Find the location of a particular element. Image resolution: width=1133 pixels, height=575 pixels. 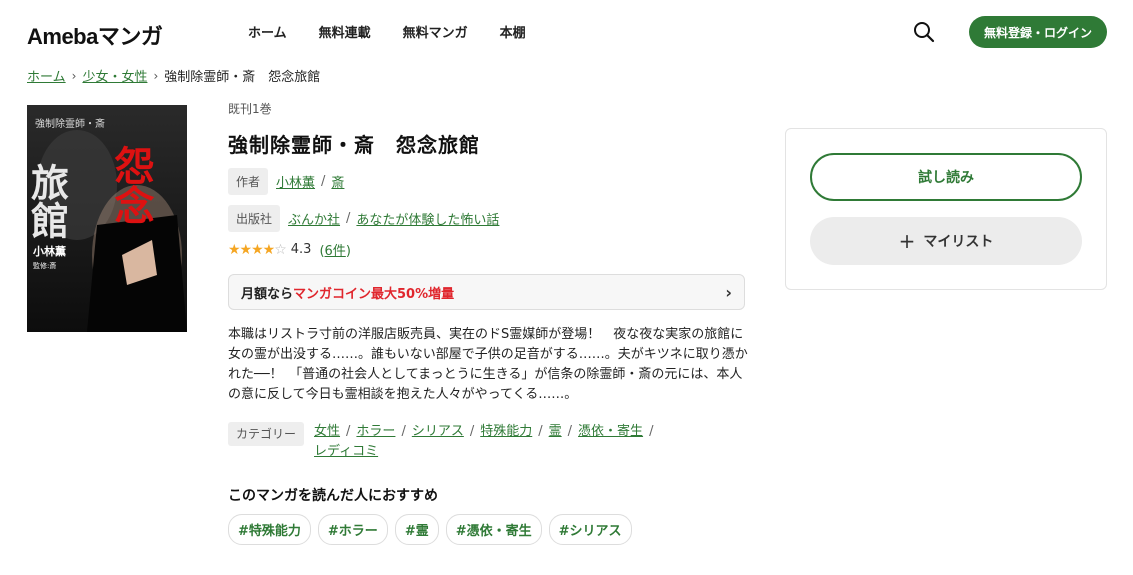

category-label: カテゴリー is located at coordinates (266, 434).